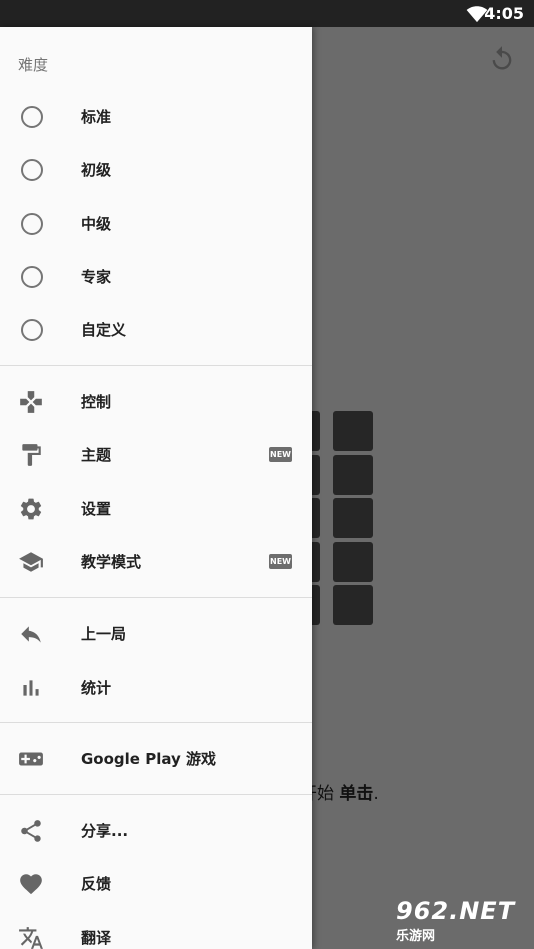  What do you see at coordinates (156, 561) in the screenshot?
I see `menu-item-tutorial: 教学模式 NEW` at bounding box center [156, 561].